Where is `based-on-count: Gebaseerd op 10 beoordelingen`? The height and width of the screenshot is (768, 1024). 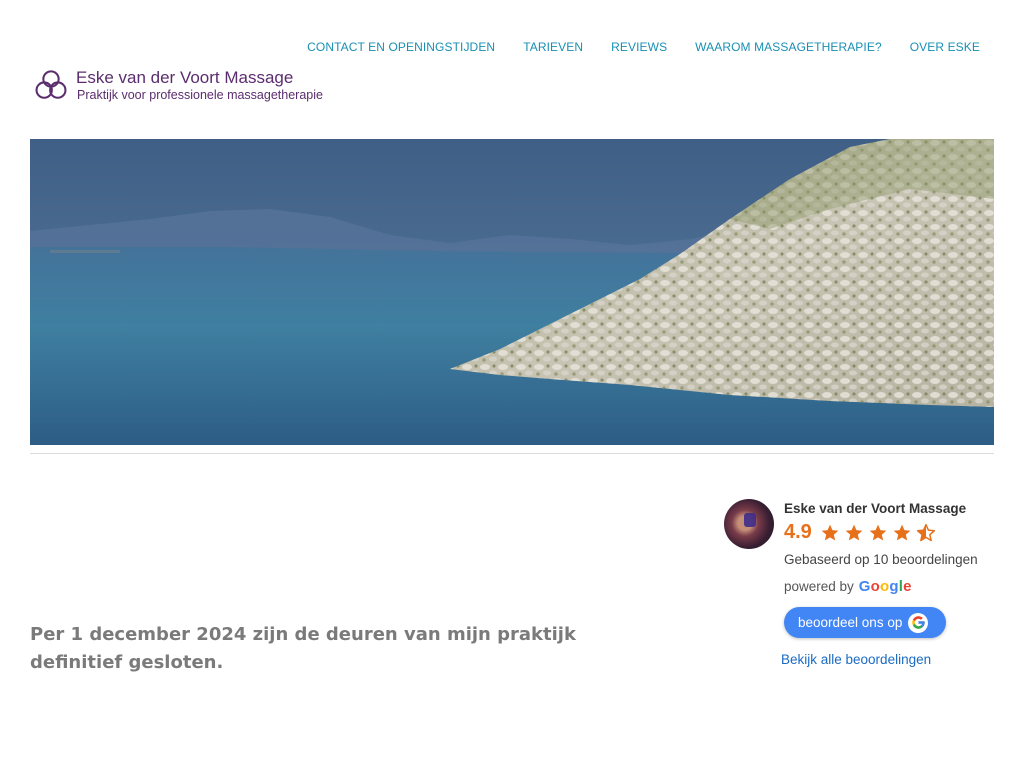 based-on-count: Gebaseerd op 10 beoordelingen is located at coordinates (881, 559).